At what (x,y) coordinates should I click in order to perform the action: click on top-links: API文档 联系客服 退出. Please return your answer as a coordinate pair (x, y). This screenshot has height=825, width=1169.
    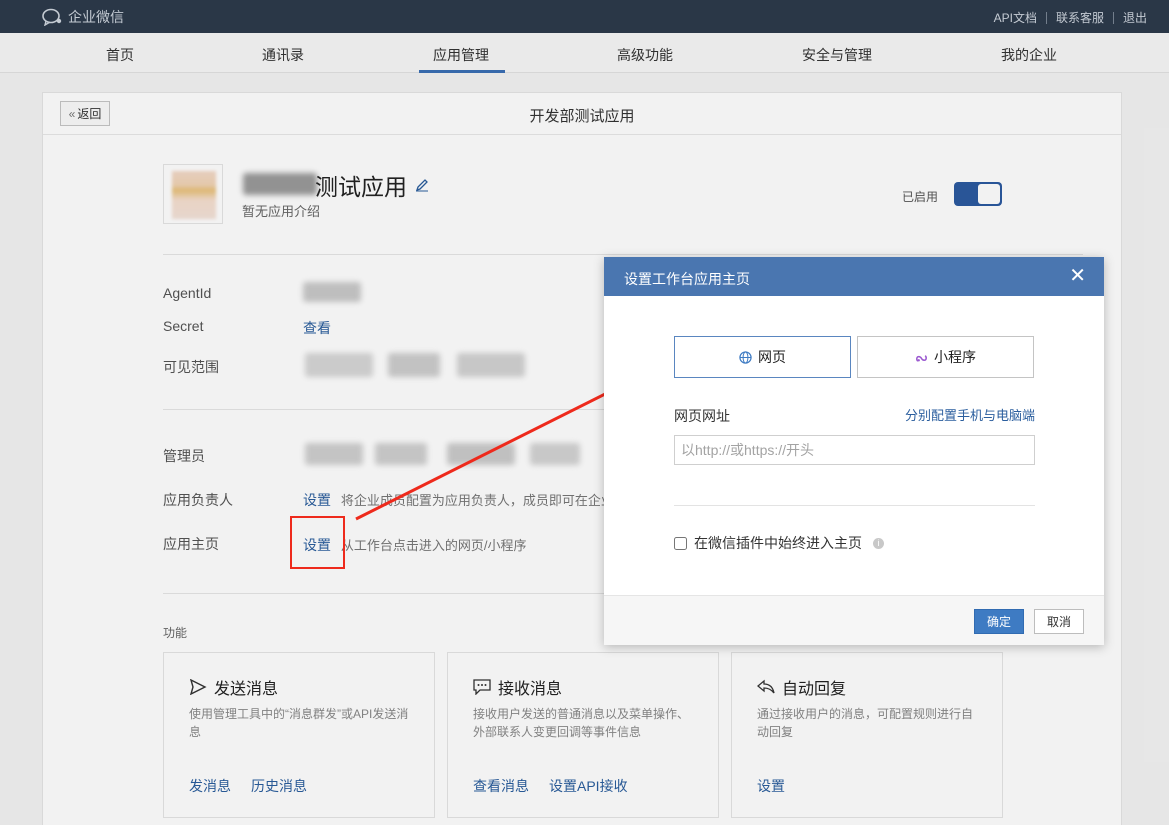
    Looking at the image, I should click on (1070, 17).